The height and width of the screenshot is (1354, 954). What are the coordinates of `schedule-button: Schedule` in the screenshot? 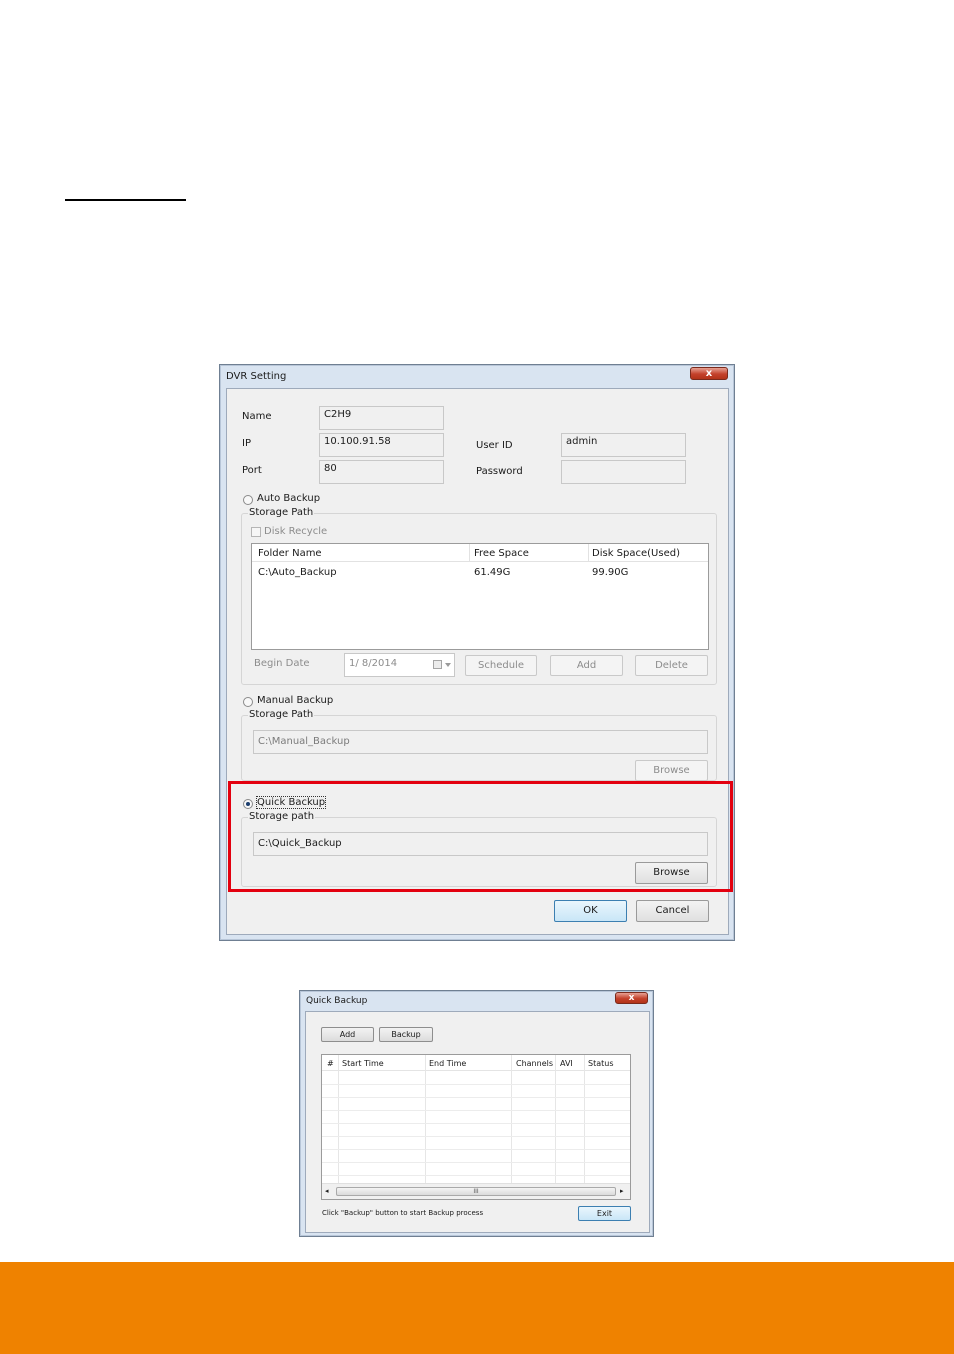 It's located at (501, 665).